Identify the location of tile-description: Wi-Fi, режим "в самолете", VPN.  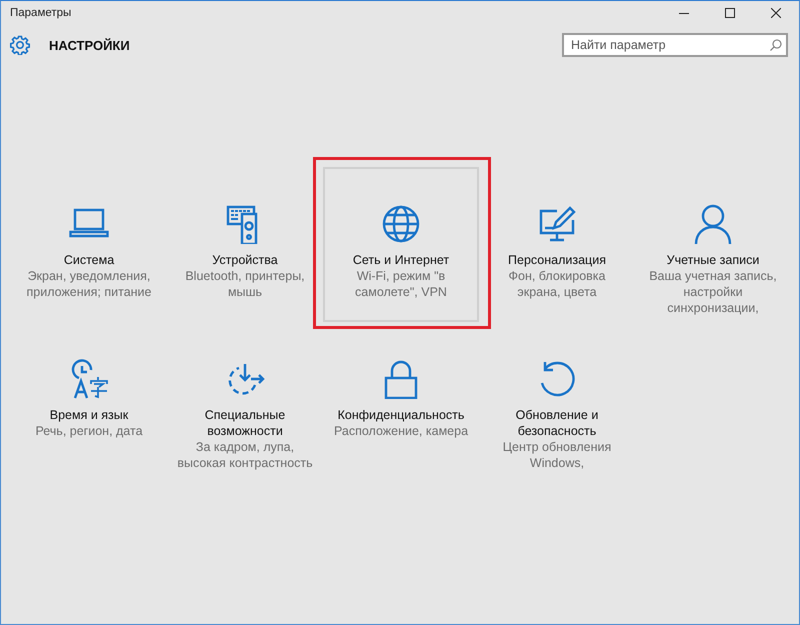
(401, 284).